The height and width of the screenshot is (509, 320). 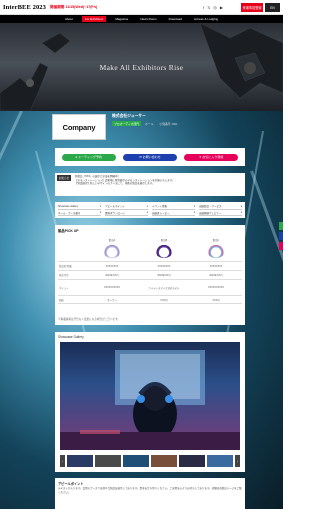 What do you see at coordinates (89, 319) in the screenshot?
I see `products-footnote: ※掲載情報は予告なく変更になる場合がございます。` at bounding box center [89, 319].